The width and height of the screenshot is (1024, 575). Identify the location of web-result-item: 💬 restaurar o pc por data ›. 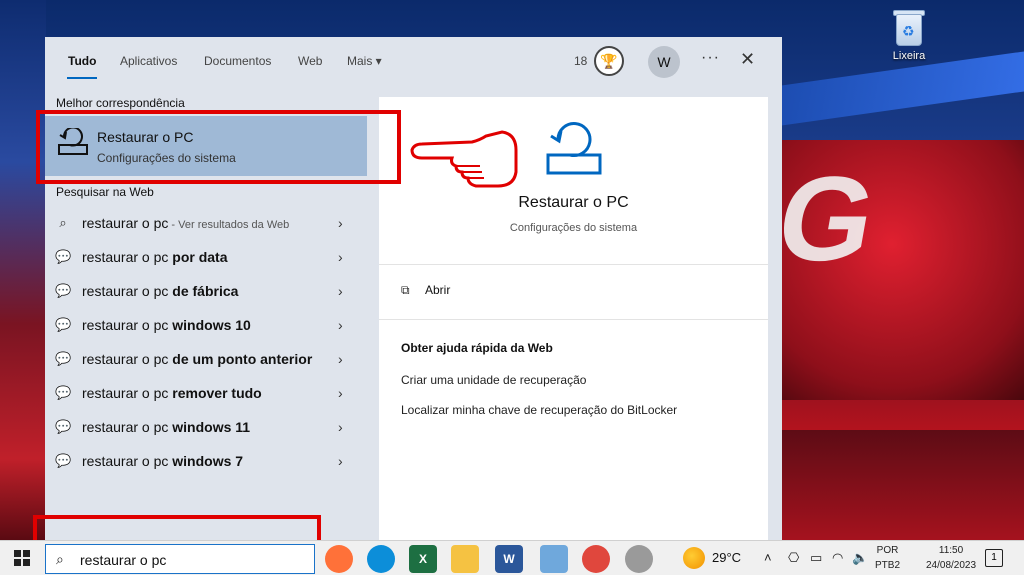
(206, 258).